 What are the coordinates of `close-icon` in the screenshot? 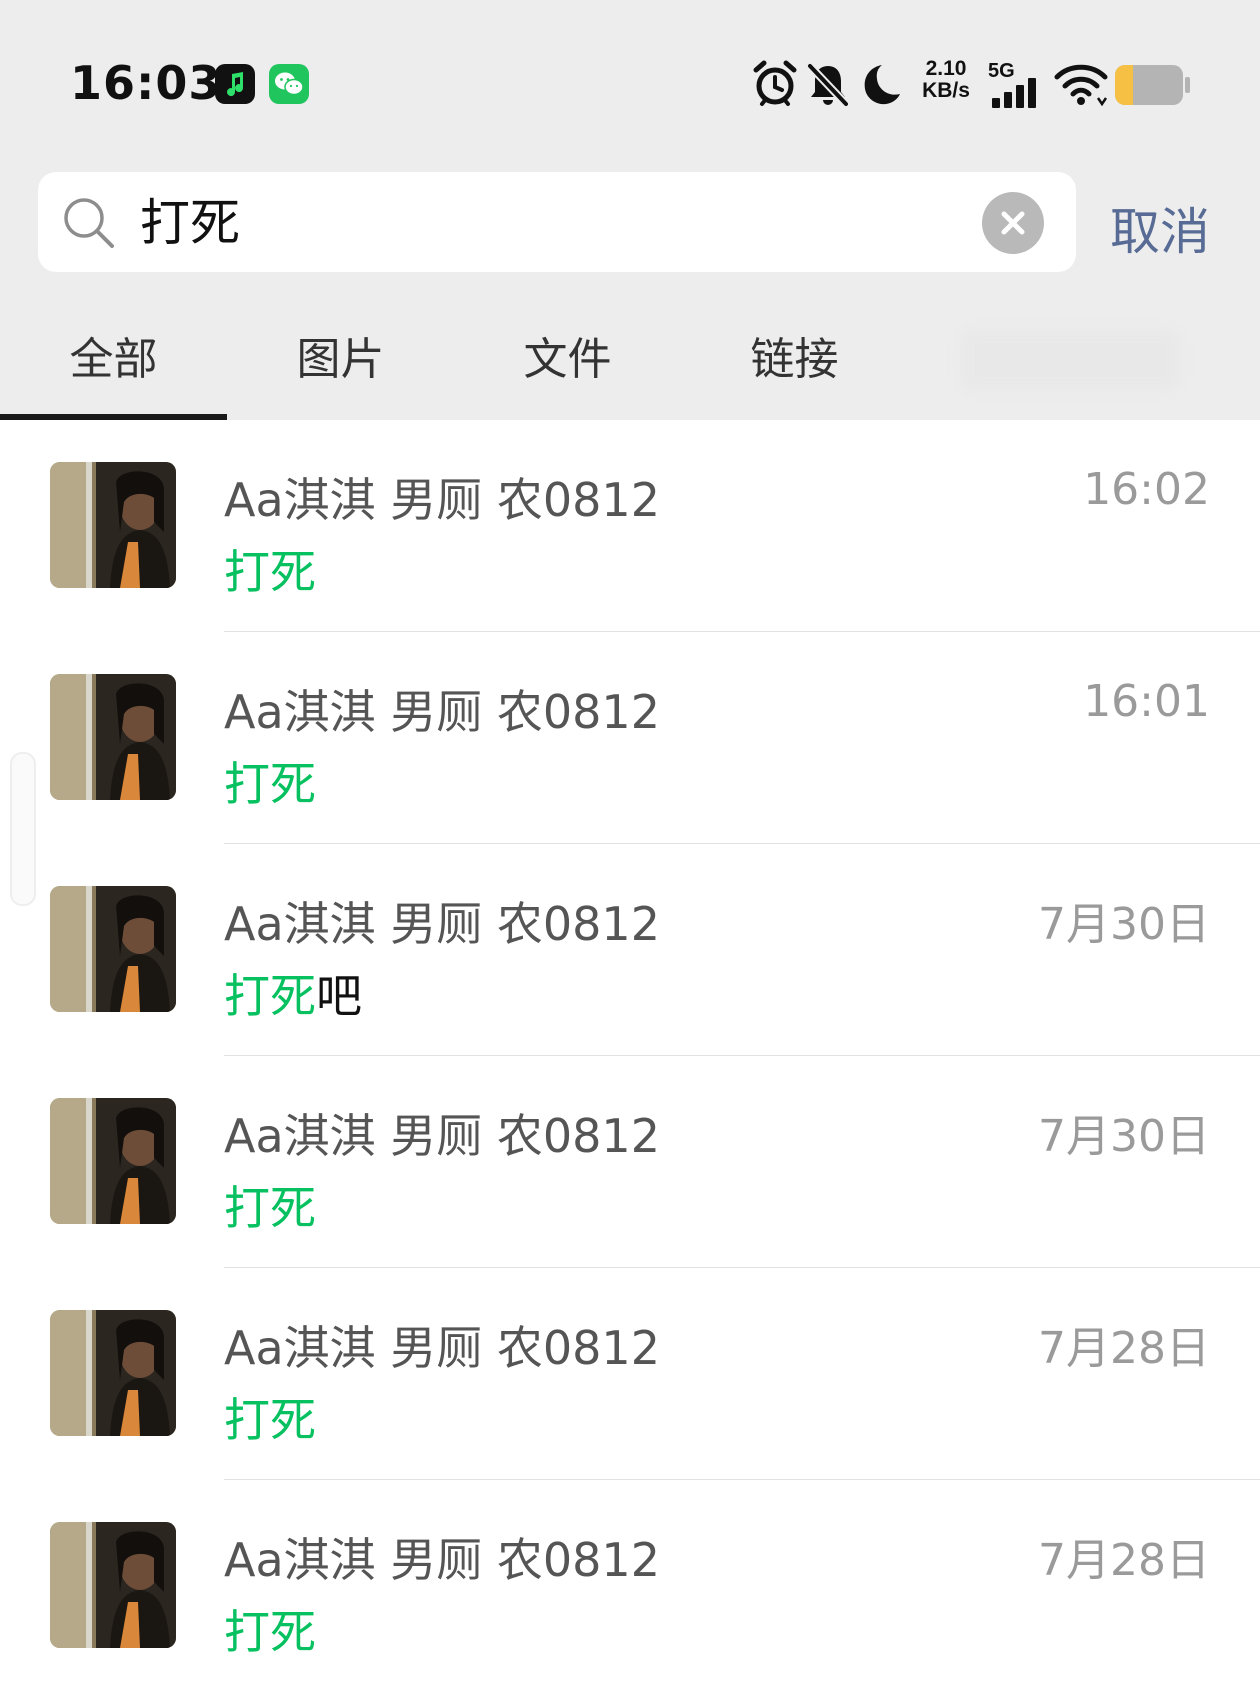 It's located at (1013, 223).